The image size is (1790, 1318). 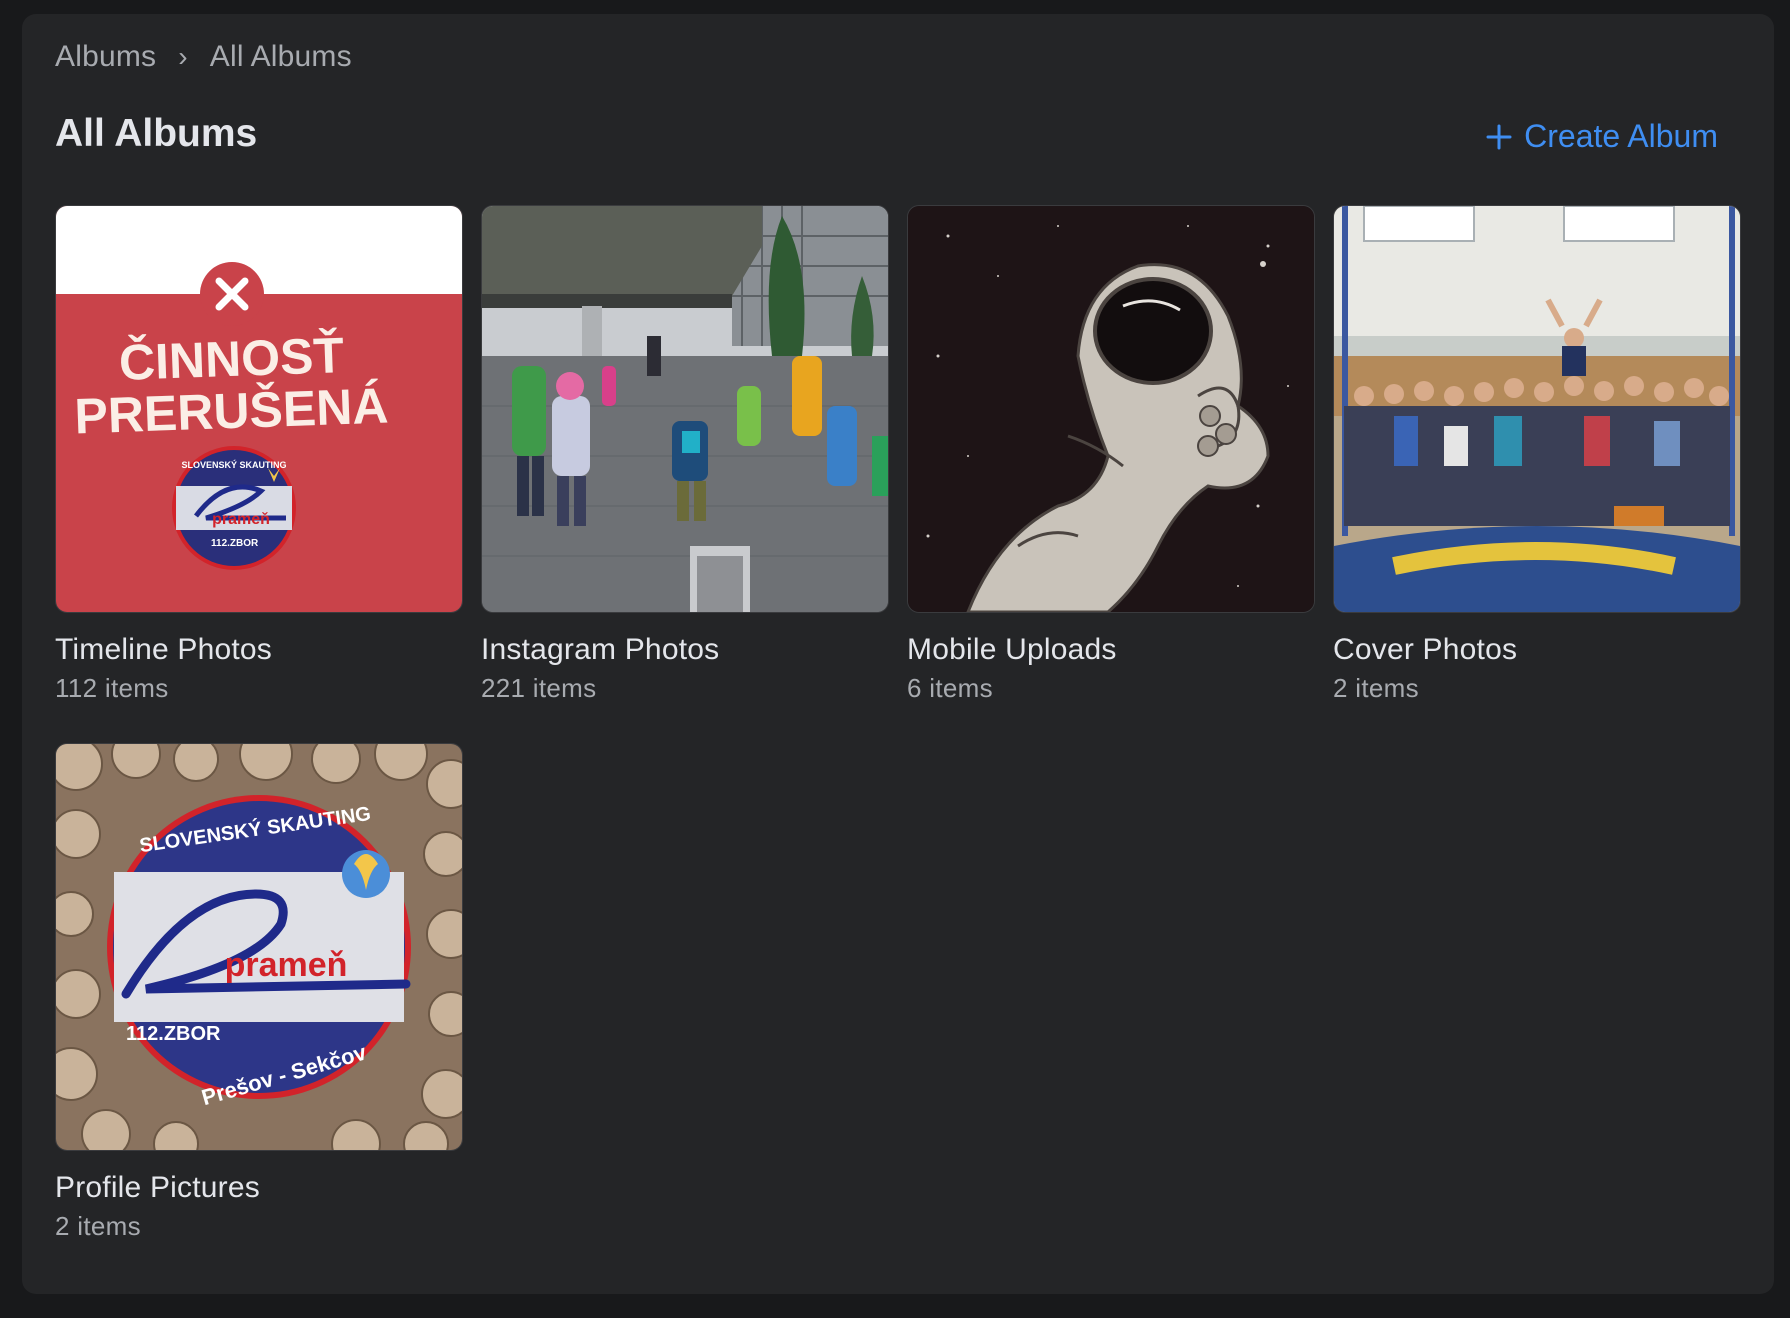 I want to click on album-card-instagram-photos: Instagram Photos 221 items, so click(x=685, y=454).